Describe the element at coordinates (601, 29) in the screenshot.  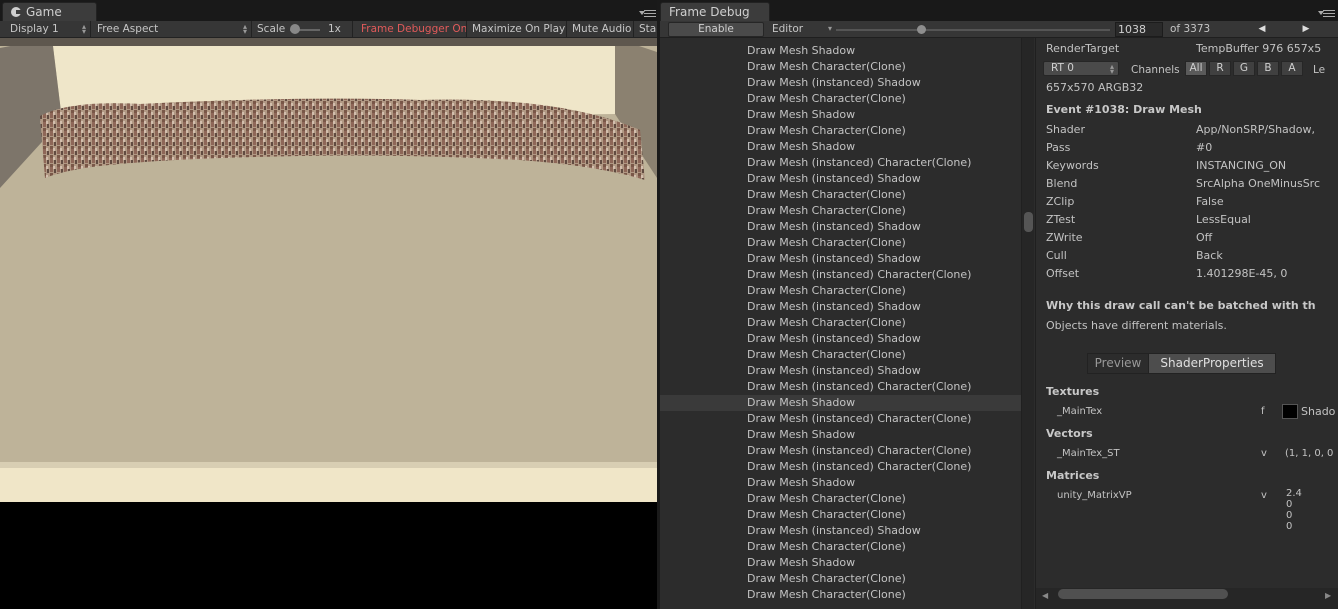
I see `mute-audio-toggle: Mute Audio` at that location.